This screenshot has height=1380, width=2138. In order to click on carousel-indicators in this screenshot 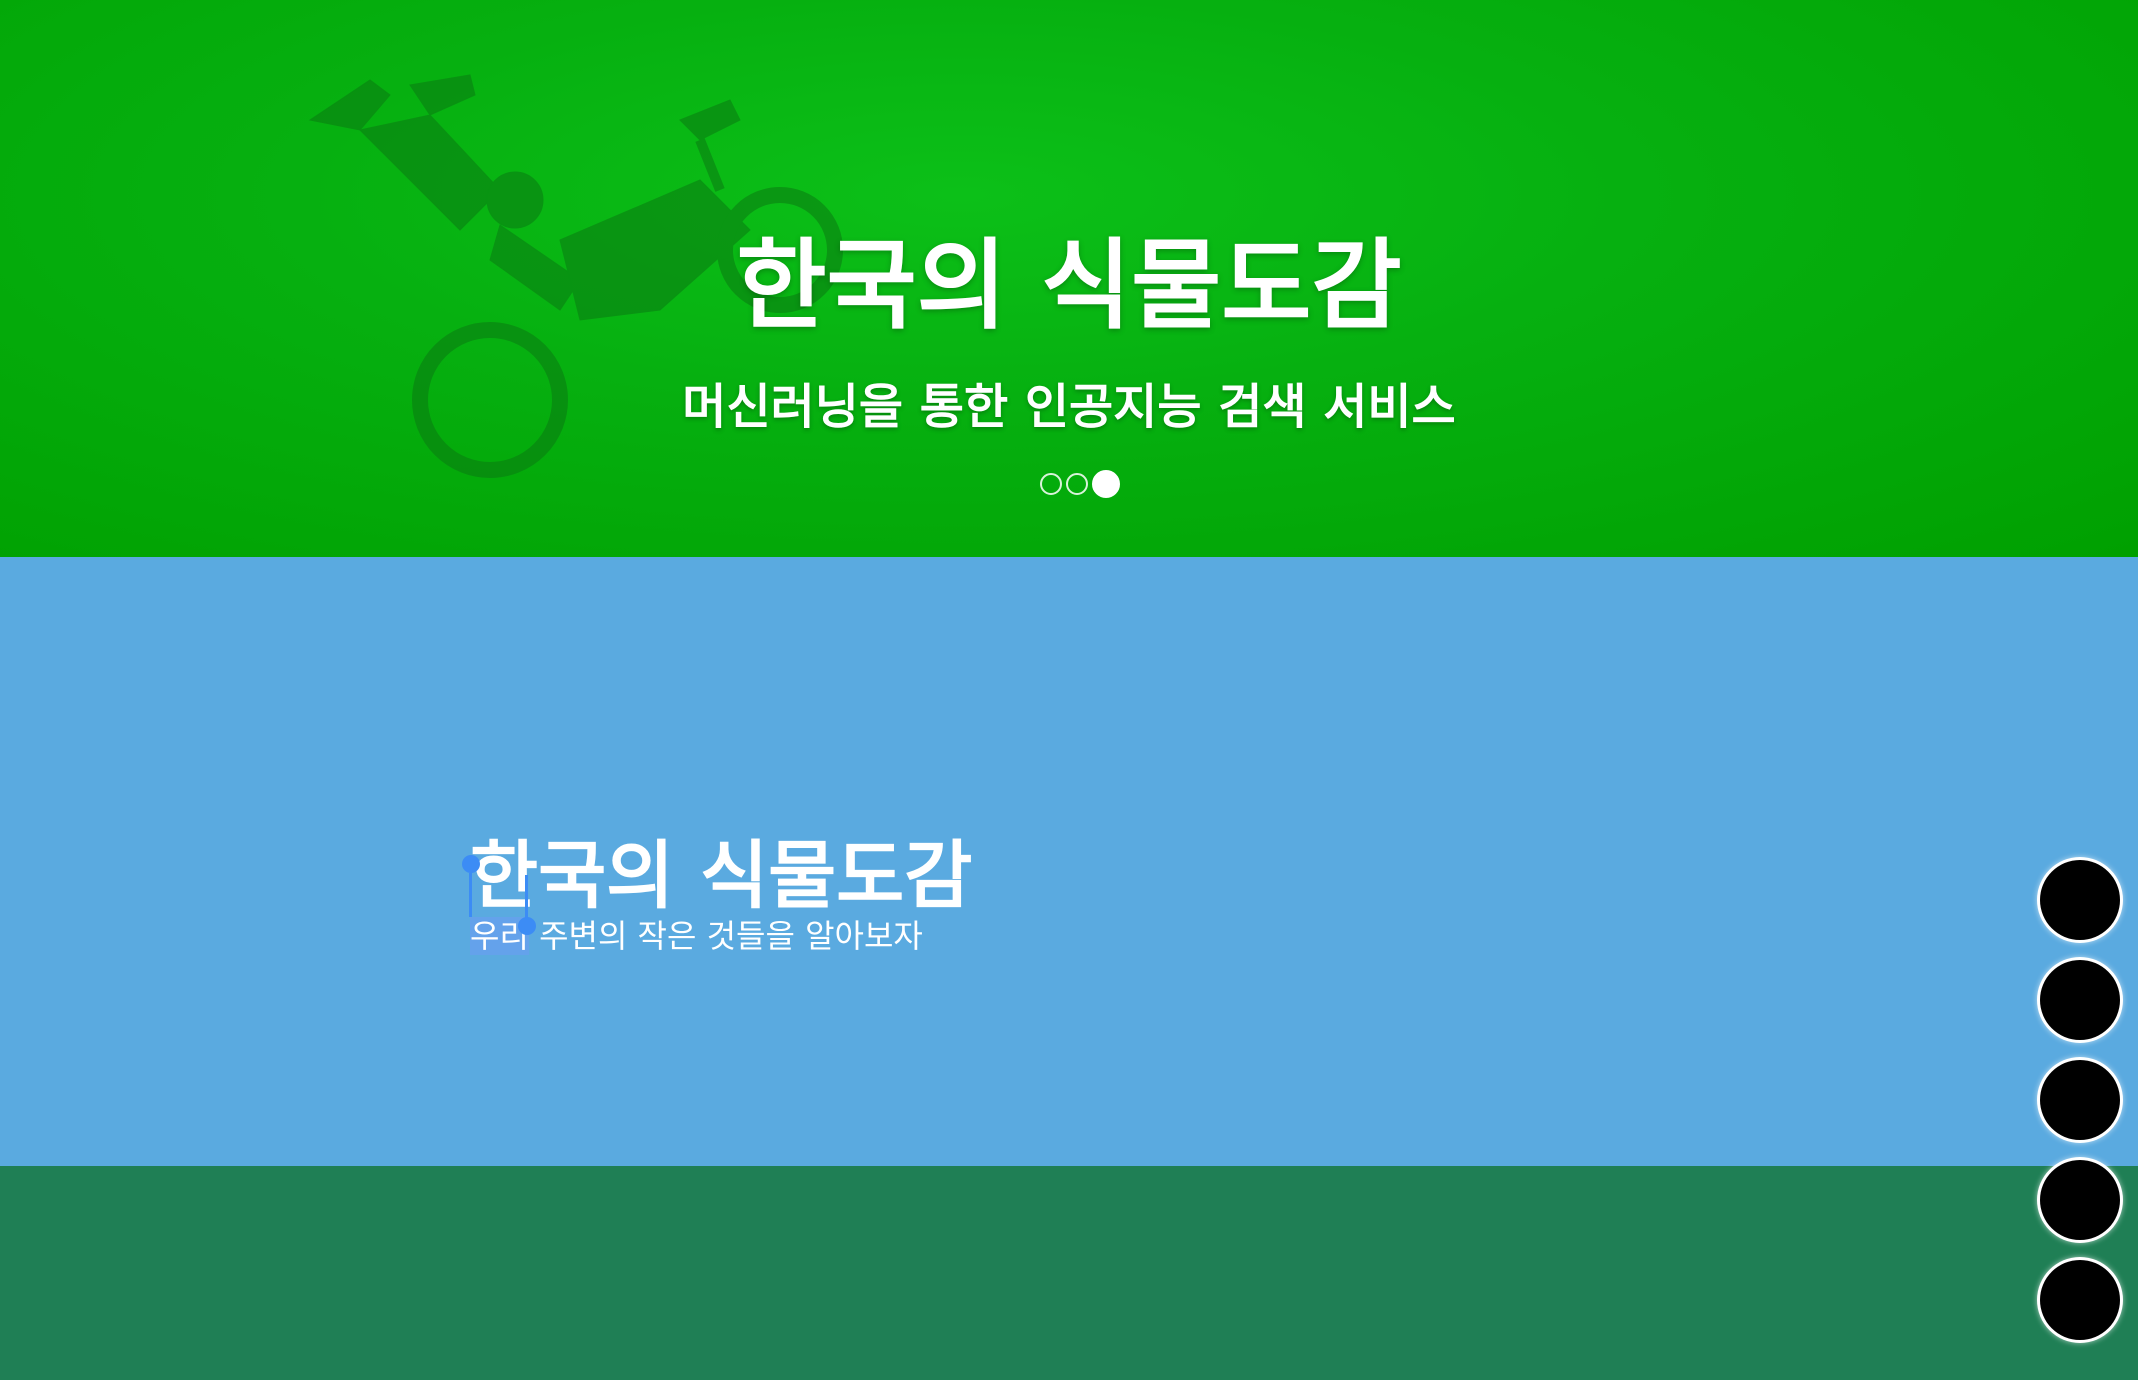, I will do `click(1080, 484)`.